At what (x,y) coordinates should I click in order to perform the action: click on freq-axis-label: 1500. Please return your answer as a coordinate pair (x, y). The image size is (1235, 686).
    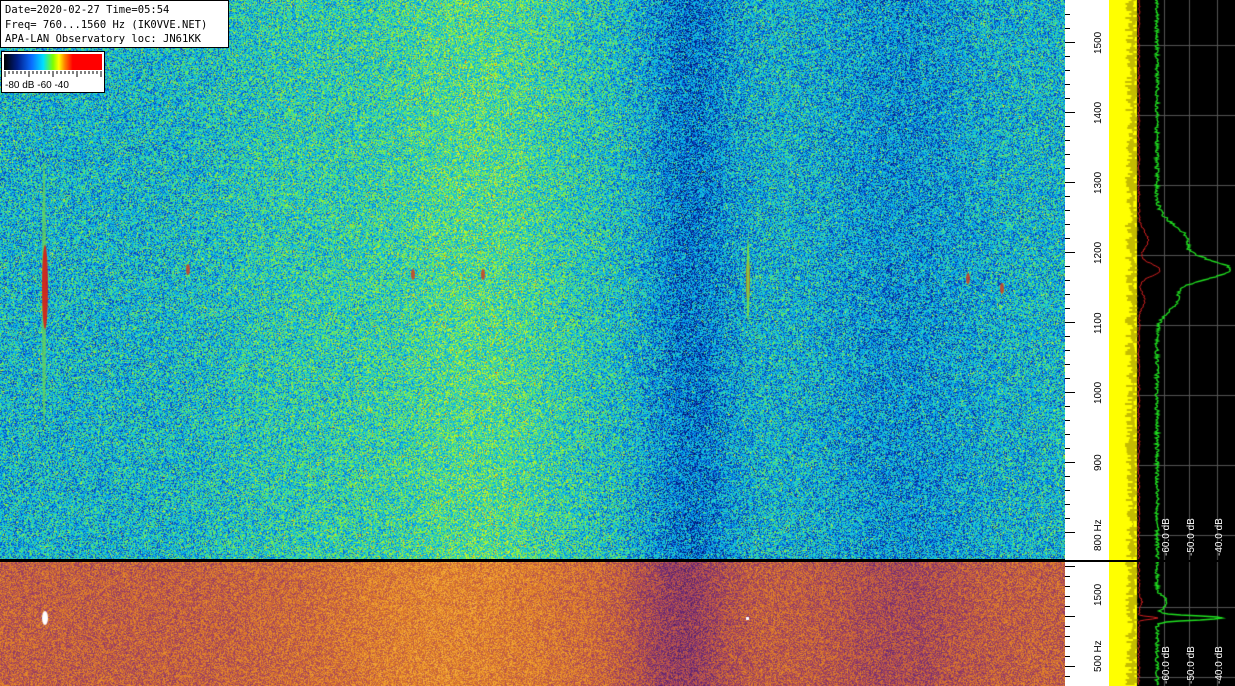
    Looking at the image, I should click on (1098, 43).